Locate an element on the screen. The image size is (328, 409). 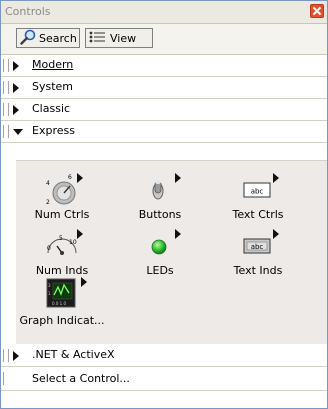
svg-text: 2 is located at coordinates (48, 202).